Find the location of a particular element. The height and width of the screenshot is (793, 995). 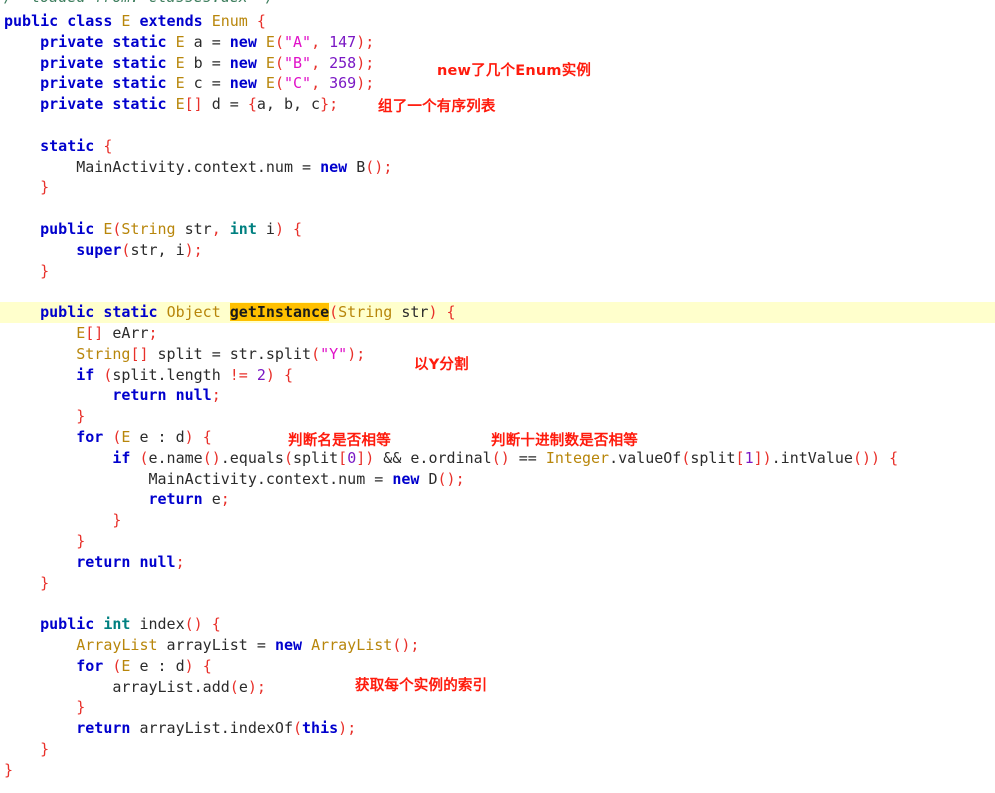

line-getinstance-close: } is located at coordinates (497, 583).